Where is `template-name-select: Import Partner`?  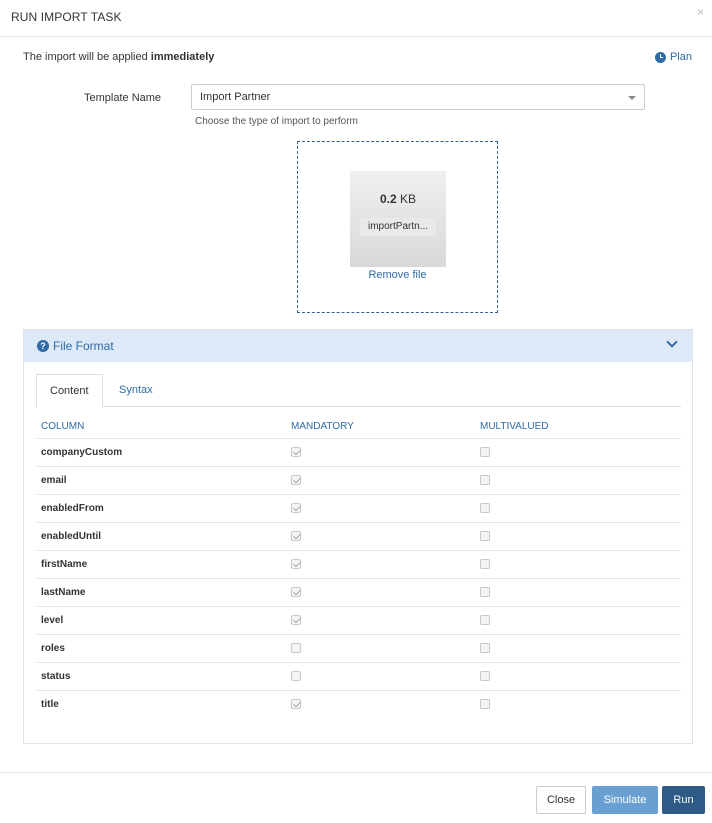 template-name-select: Import Partner is located at coordinates (418, 97).